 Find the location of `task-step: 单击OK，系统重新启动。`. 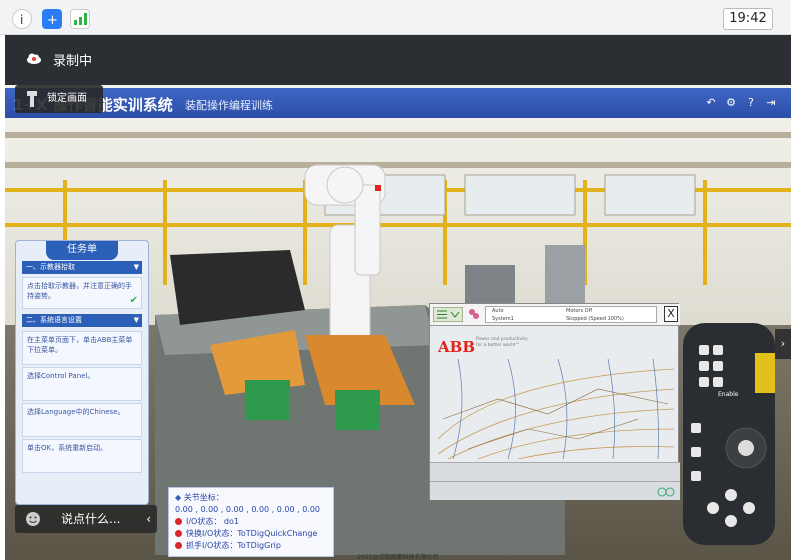

task-step: 单击OK，系统重新启动。 is located at coordinates (82, 456).